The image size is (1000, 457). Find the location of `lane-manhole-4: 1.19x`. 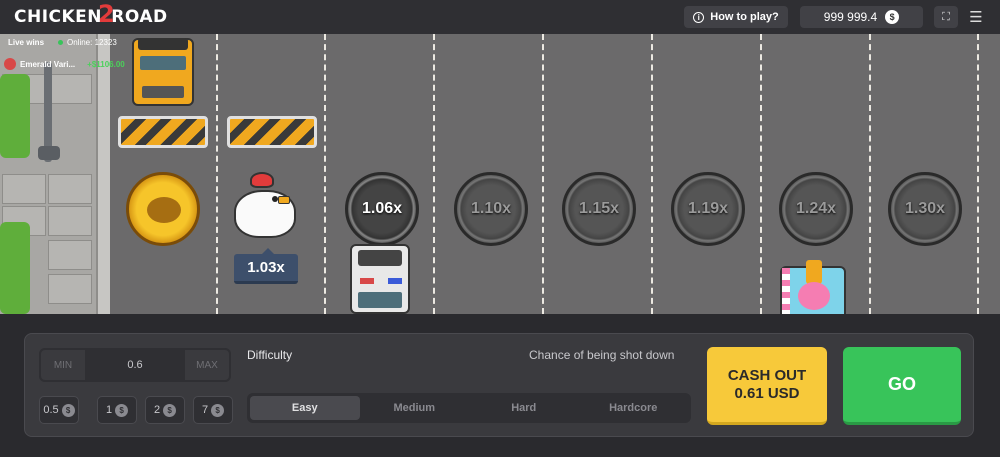

lane-manhole-4: 1.19x is located at coordinates (708, 209).